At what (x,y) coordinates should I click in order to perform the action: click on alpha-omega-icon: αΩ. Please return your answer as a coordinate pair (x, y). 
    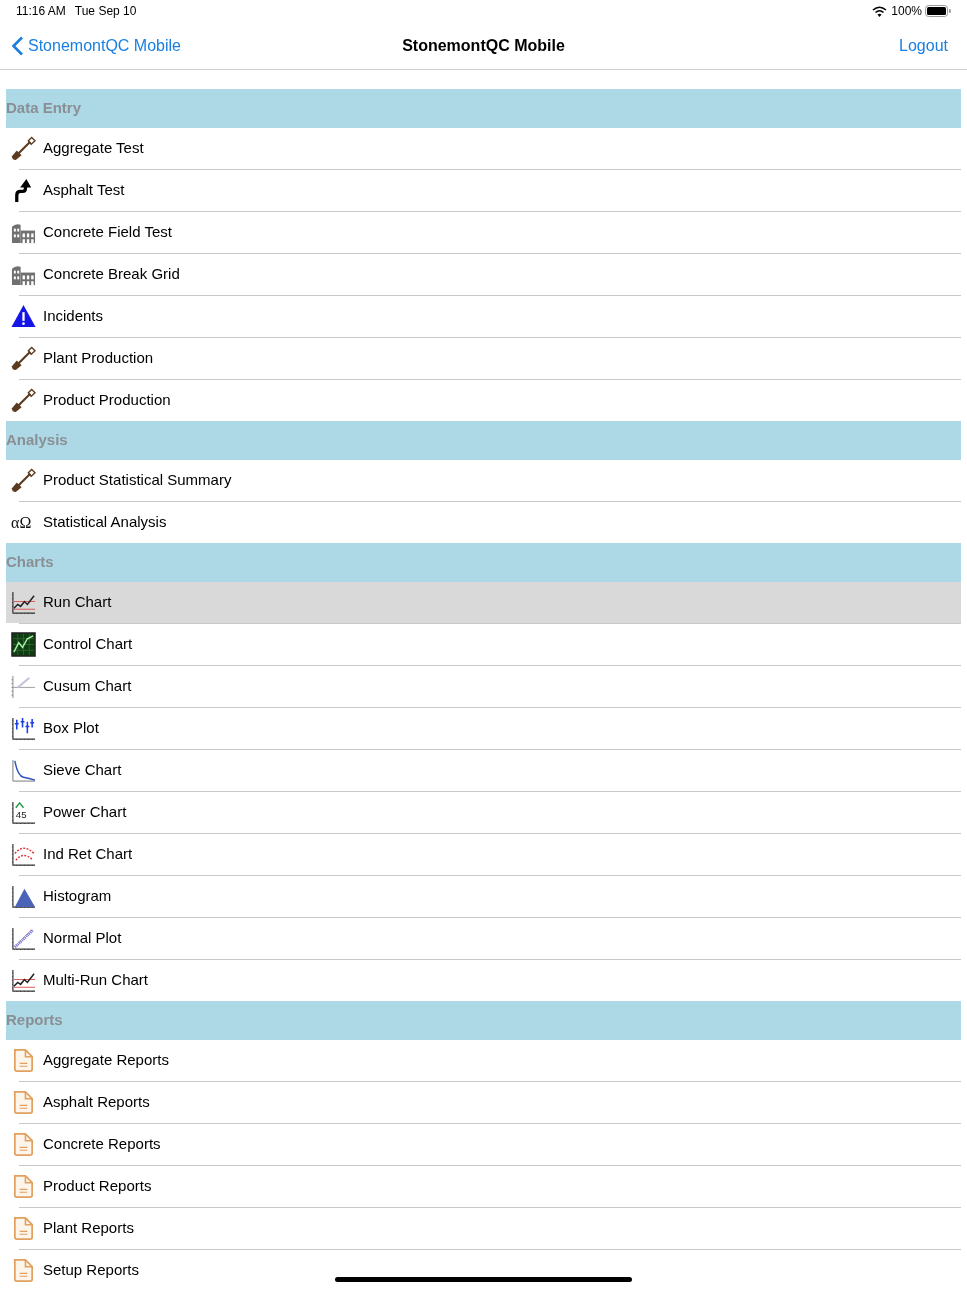
    Looking at the image, I should click on (23, 522).